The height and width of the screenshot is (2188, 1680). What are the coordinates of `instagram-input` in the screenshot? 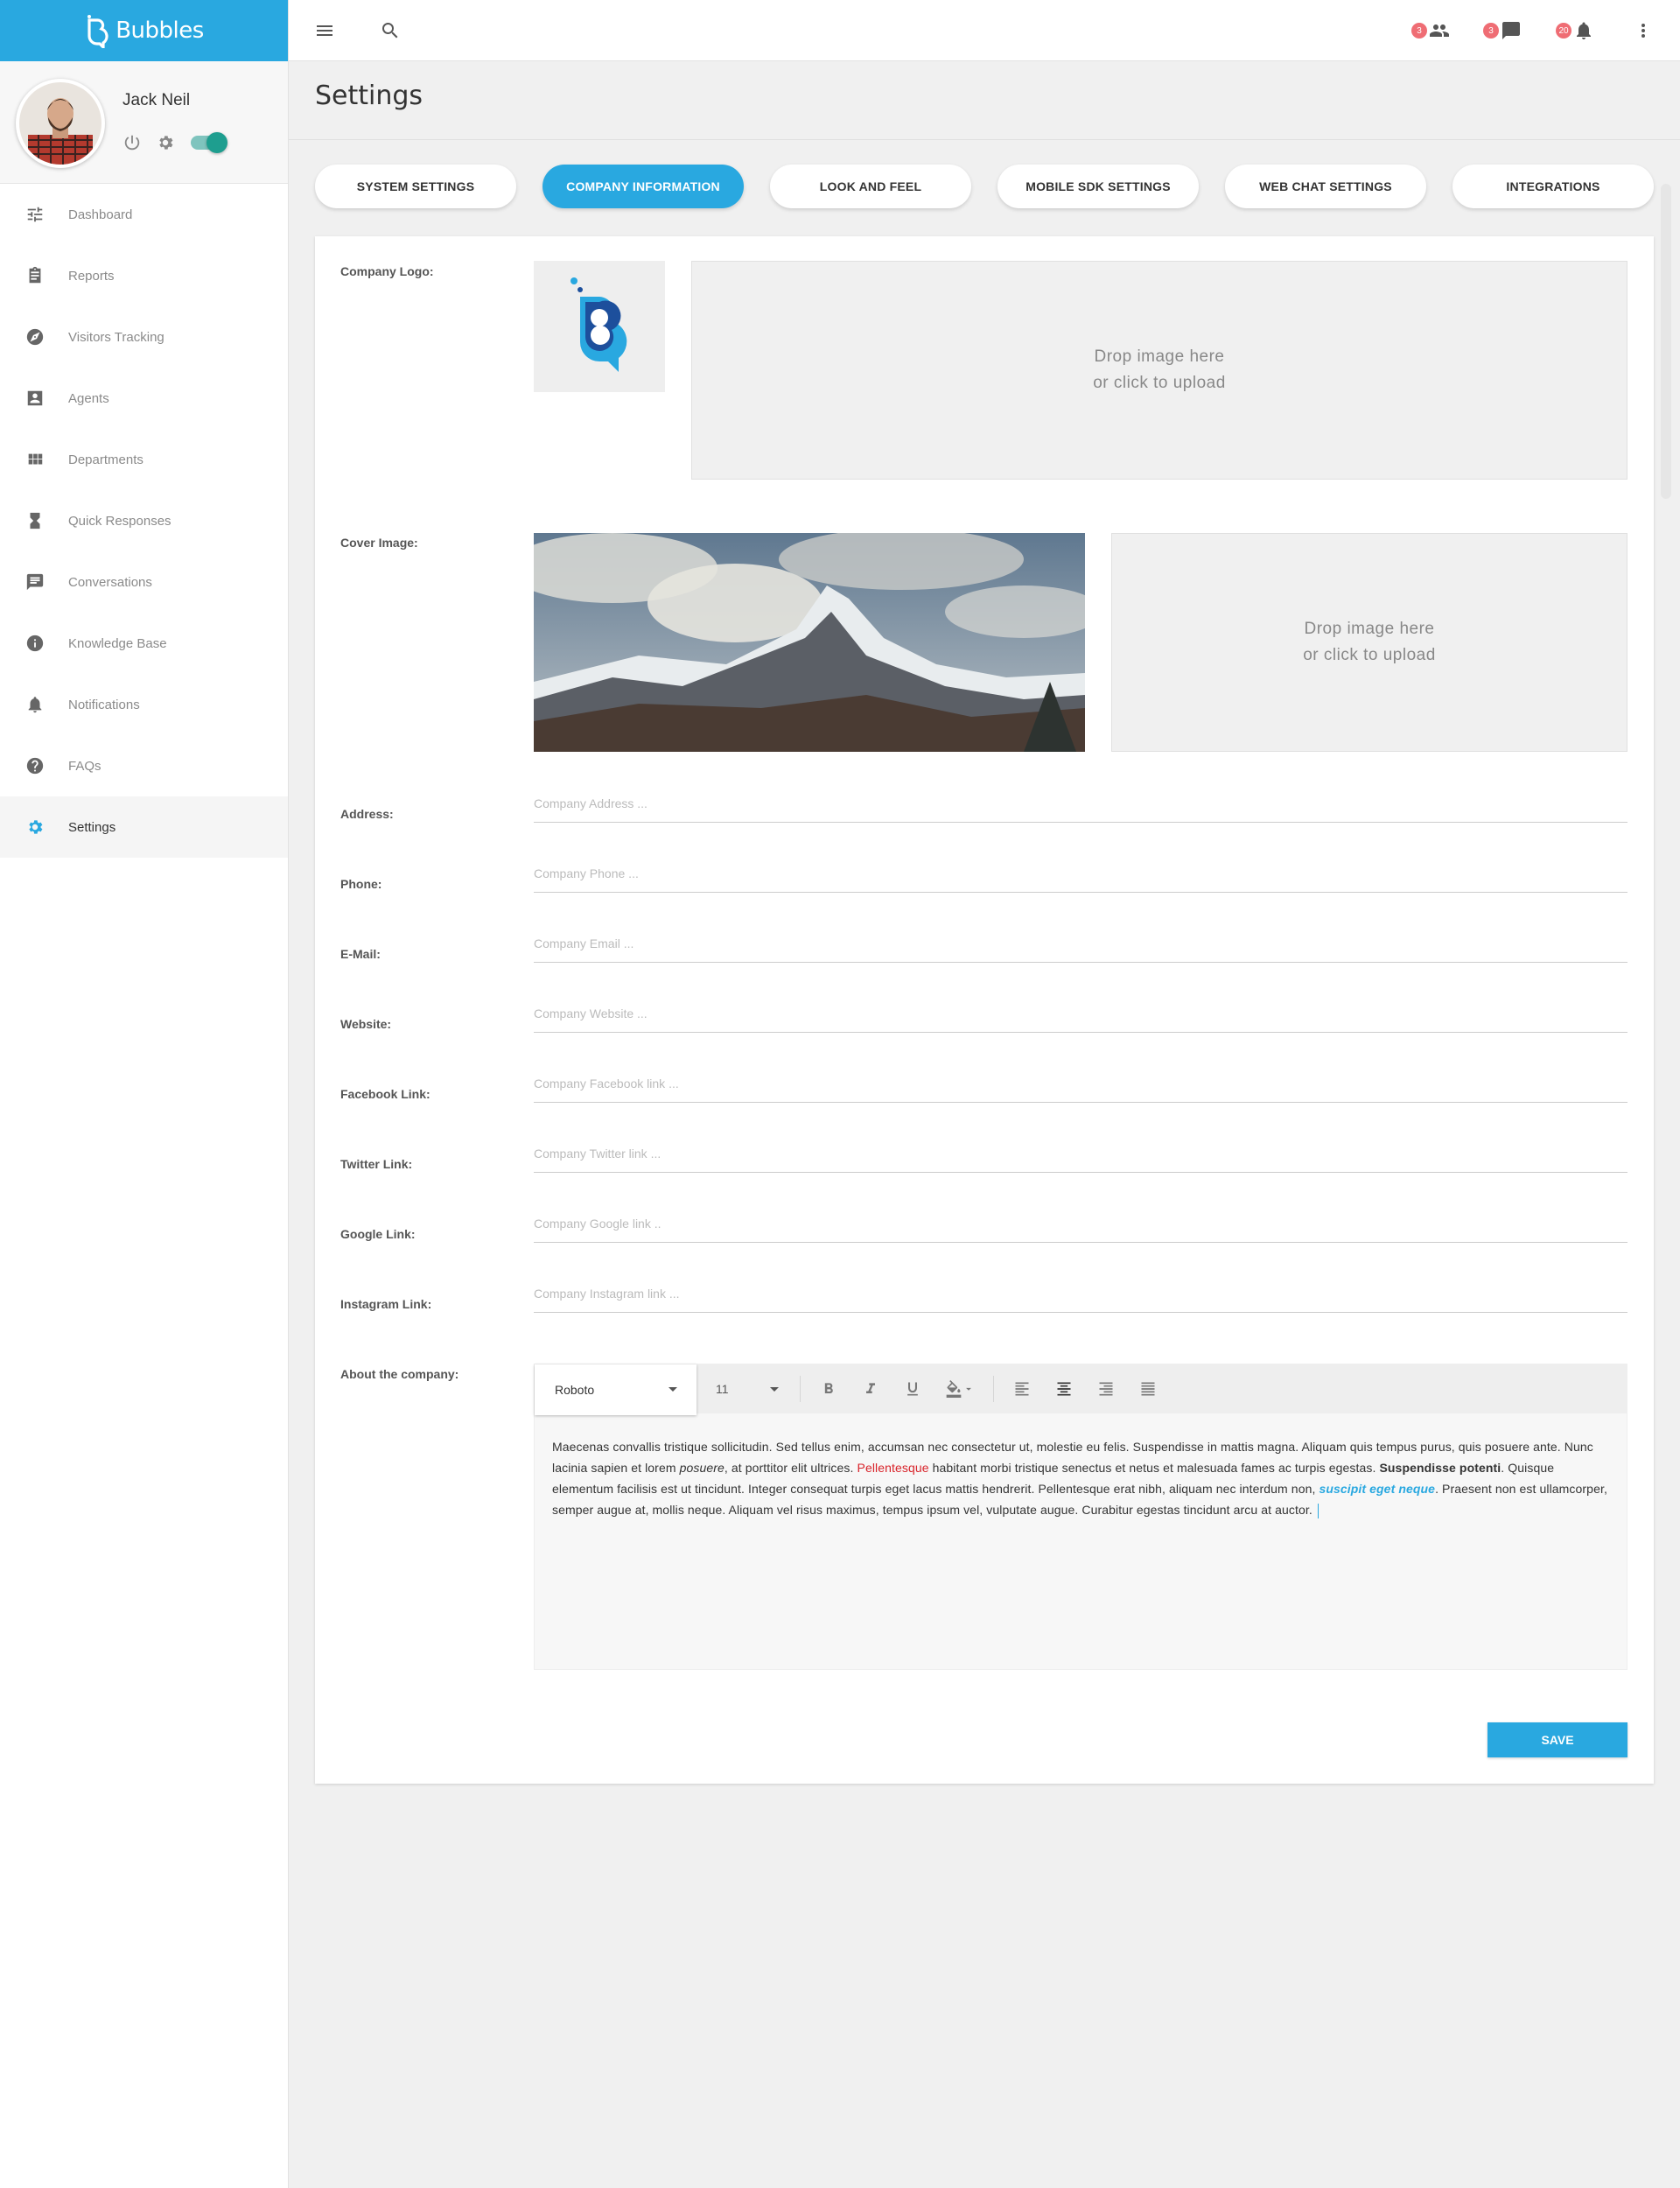 It's located at (1081, 1294).